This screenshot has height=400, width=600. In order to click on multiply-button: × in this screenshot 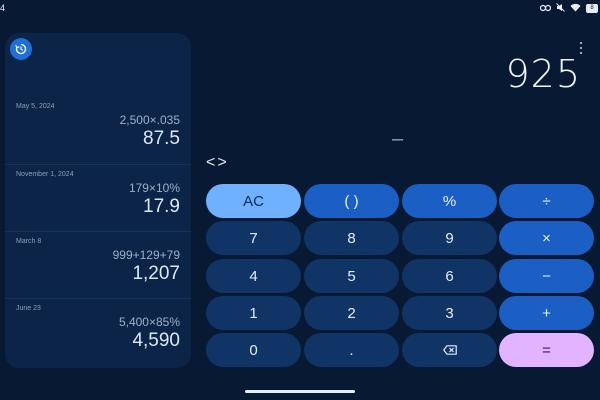, I will do `click(546, 238)`.